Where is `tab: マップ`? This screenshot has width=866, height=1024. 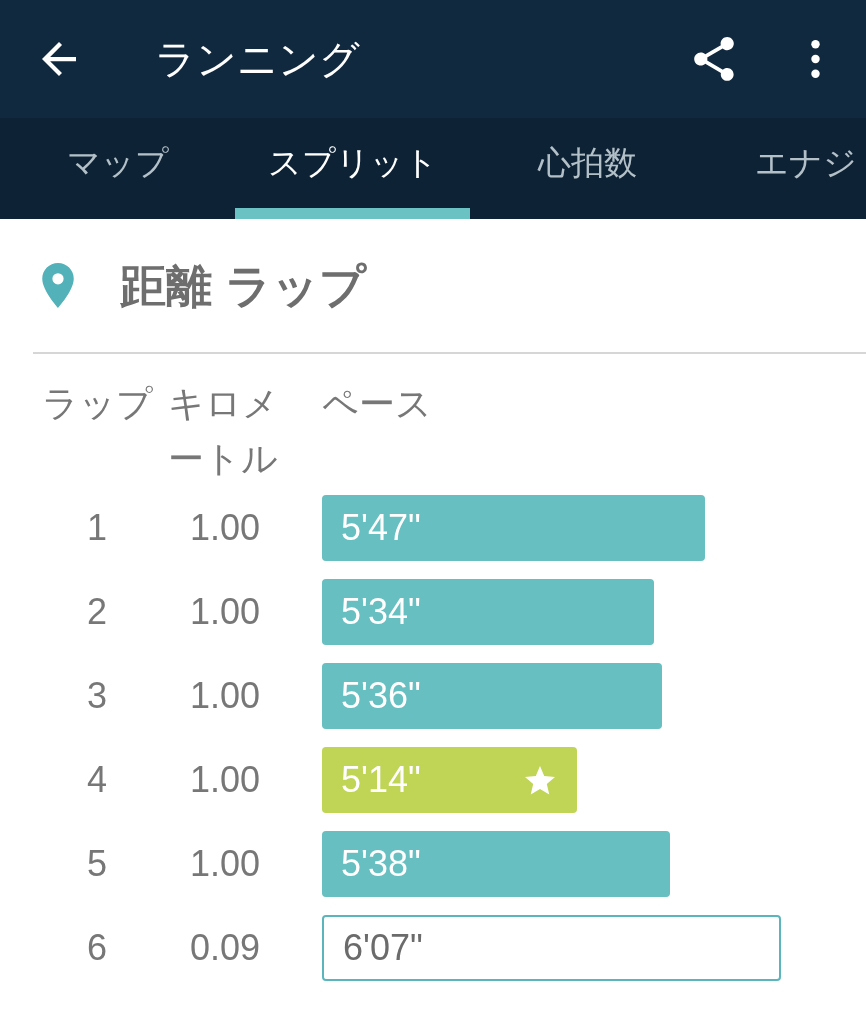 tab: マップ is located at coordinates (117, 168).